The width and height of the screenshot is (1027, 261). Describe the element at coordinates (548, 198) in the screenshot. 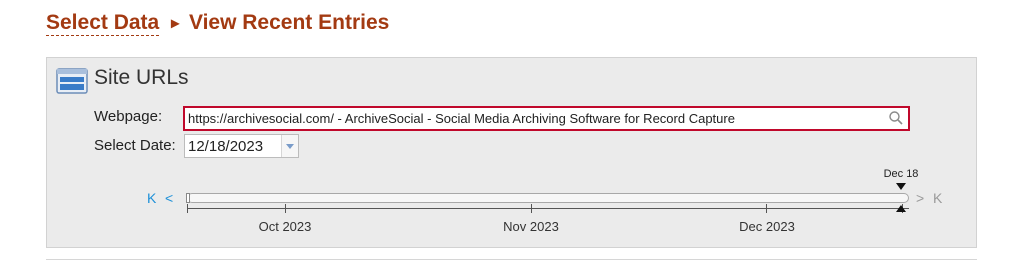

I see `timeline-slider-track` at that location.